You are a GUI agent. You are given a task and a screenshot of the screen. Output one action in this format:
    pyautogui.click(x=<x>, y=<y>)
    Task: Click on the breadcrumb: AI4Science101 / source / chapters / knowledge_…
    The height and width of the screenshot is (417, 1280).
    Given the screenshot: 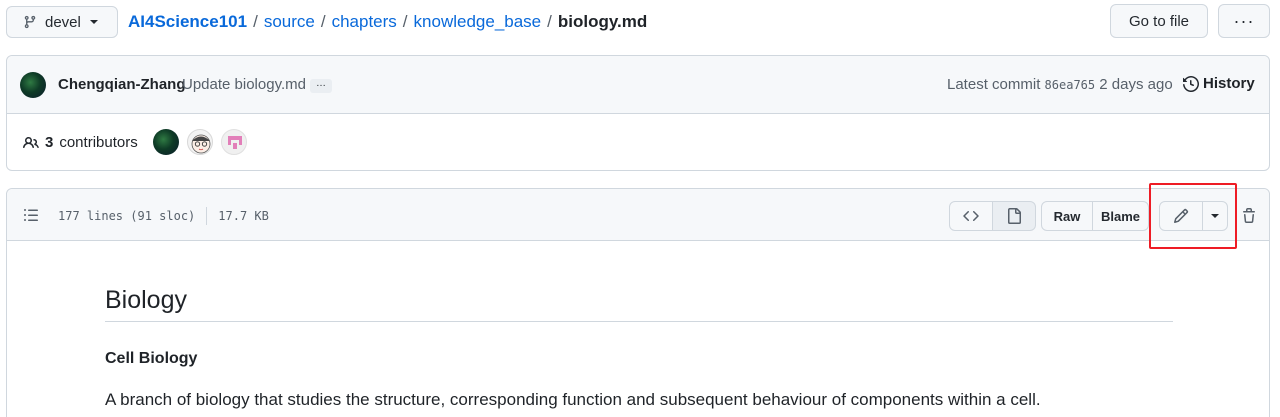 What is the action you would take?
    pyautogui.click(x=387, y=22)
    